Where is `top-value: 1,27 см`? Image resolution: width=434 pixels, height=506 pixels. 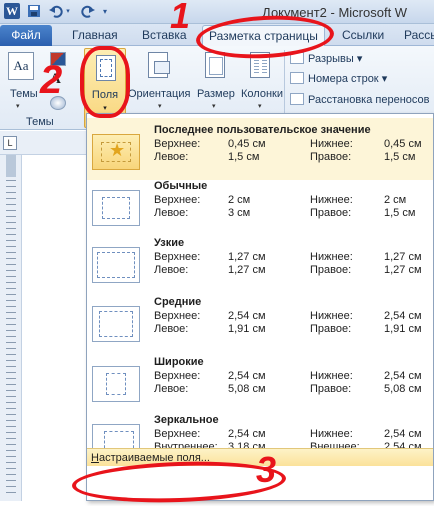
top-value: 1,27 см is located at coordinates (247, 257).